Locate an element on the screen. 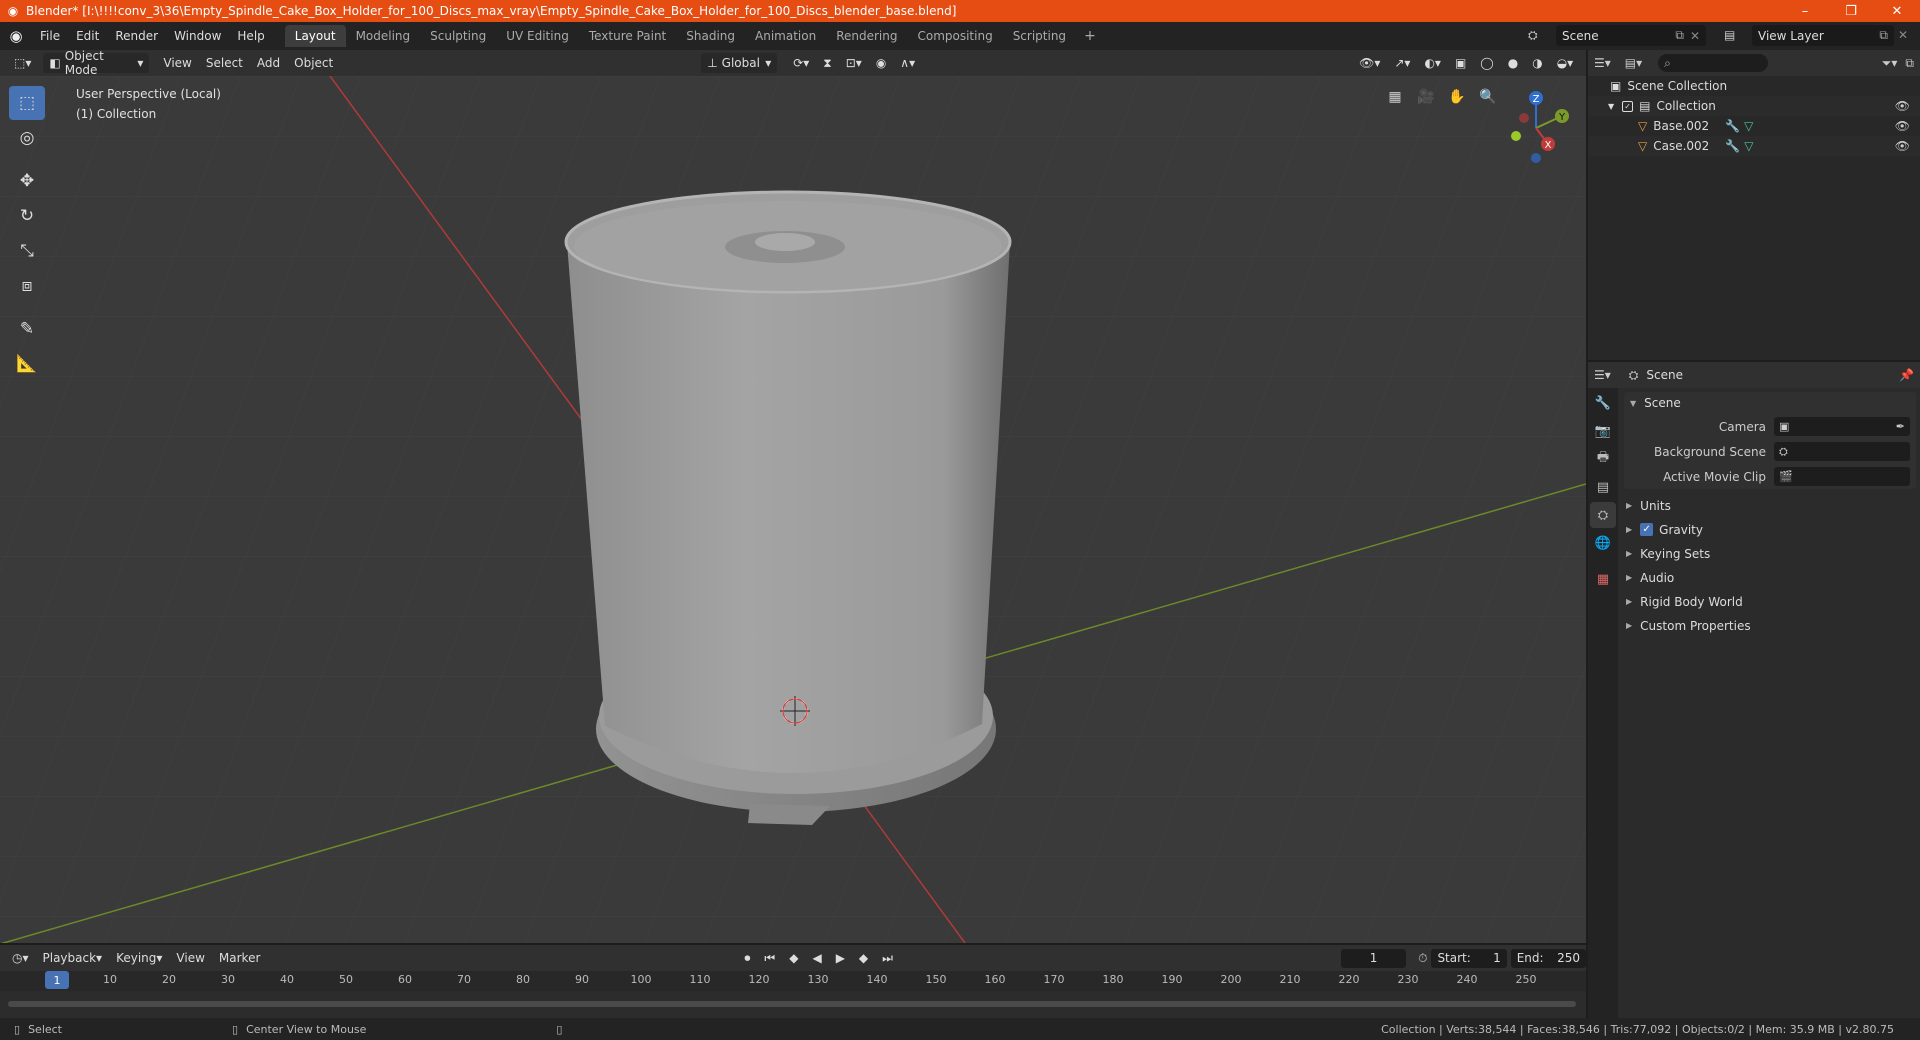  shading-wireframe-icon: ◯ is located at coordinates (1486, 63).